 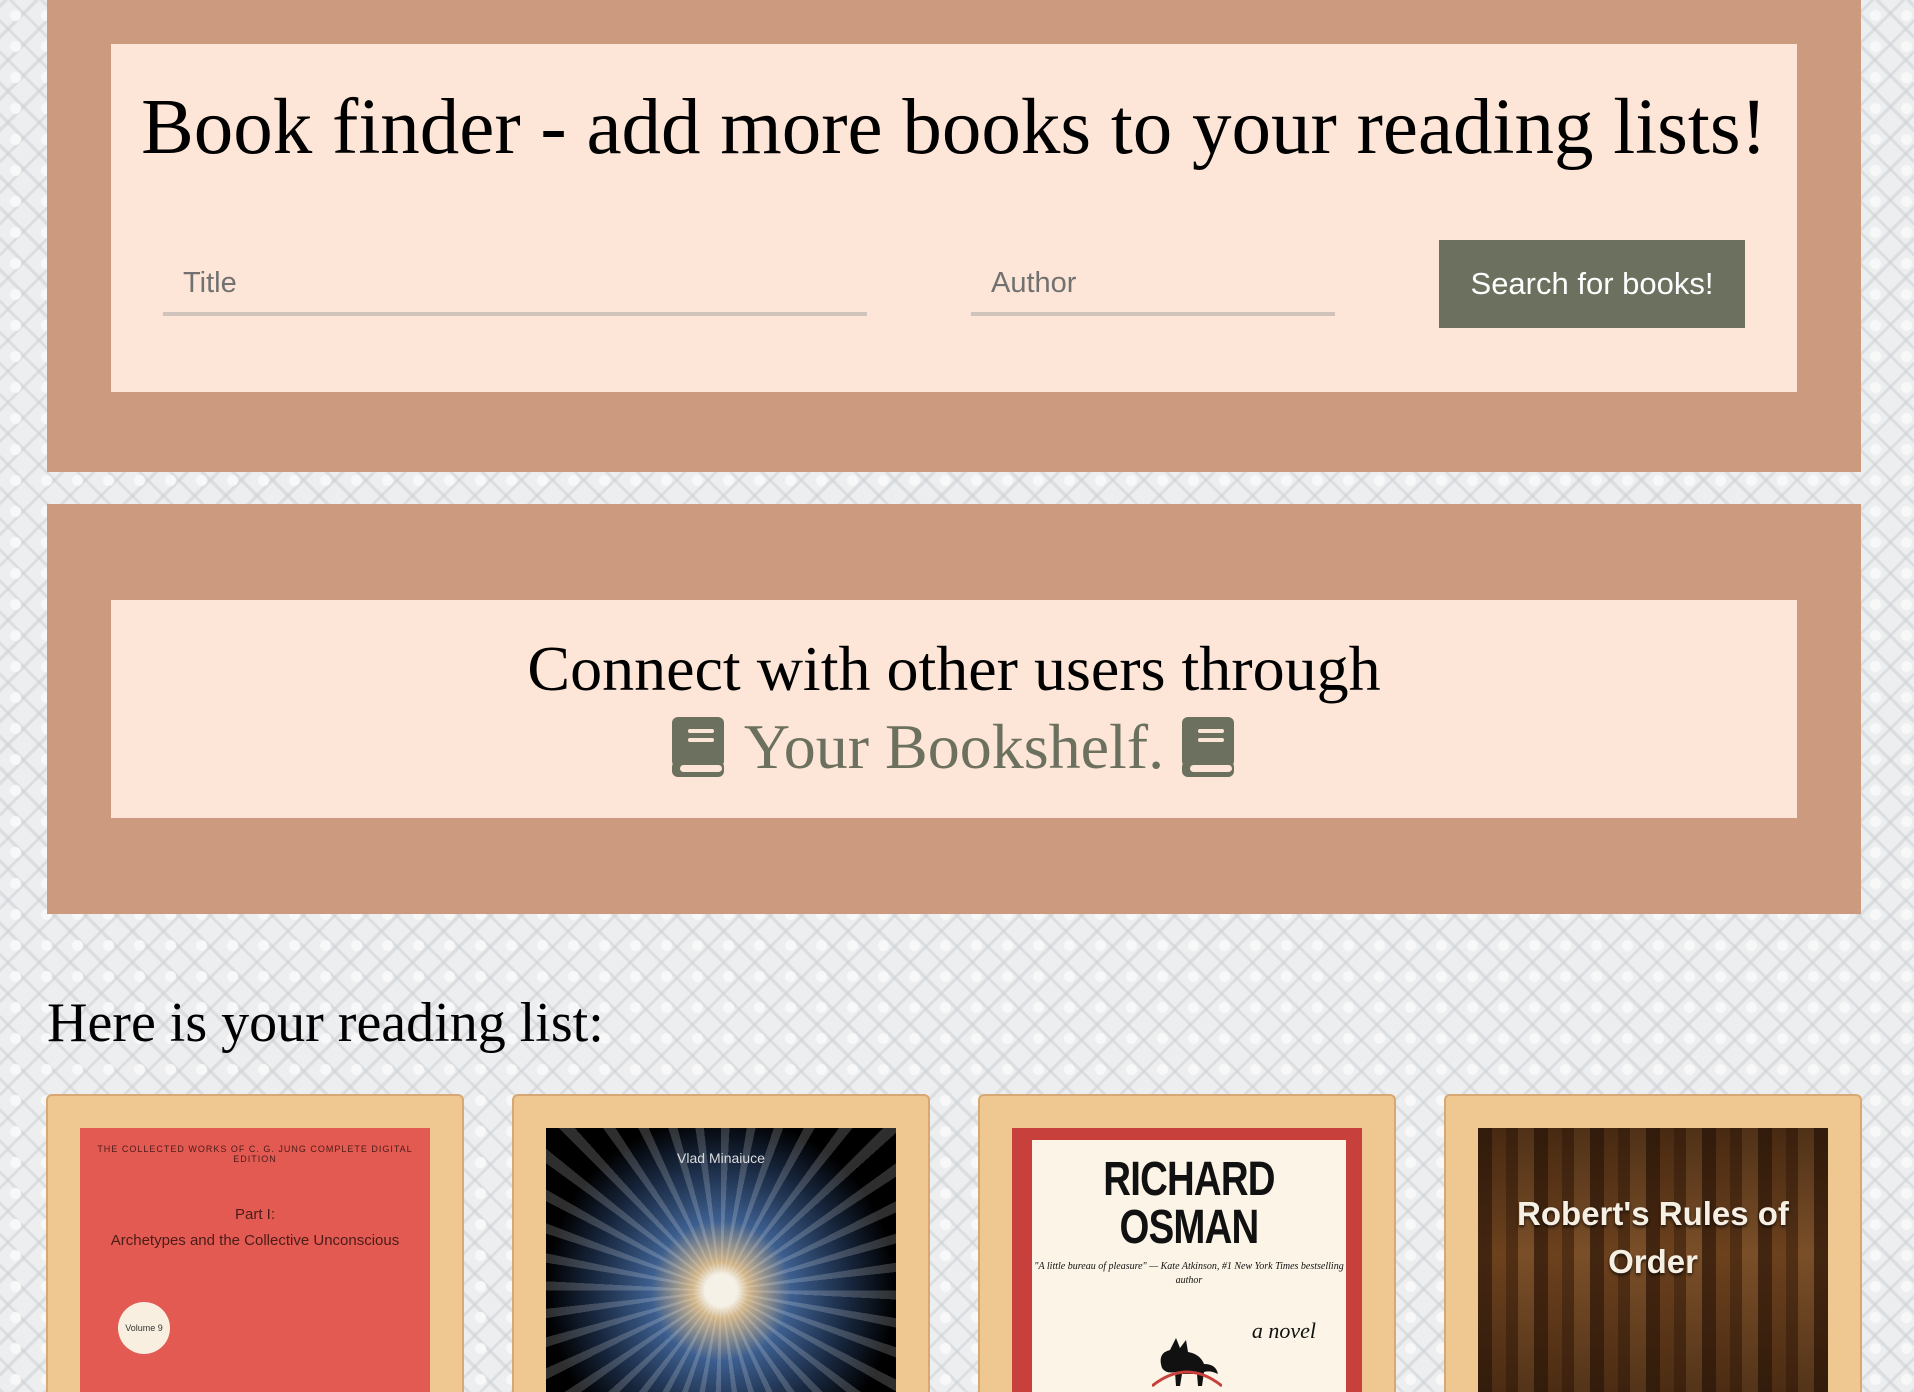 I want to click on author-input, so click(x=1153, y=285).